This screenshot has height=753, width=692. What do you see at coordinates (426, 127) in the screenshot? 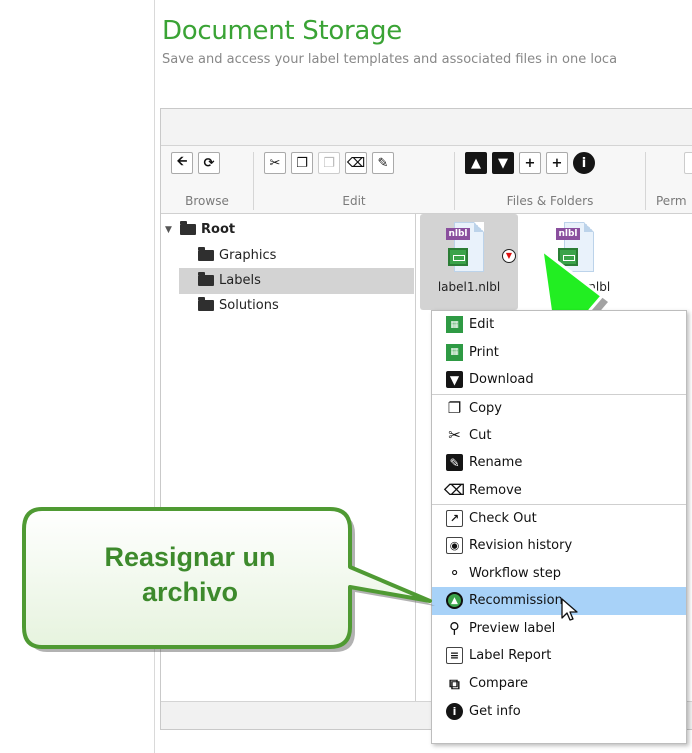
I see `app-top-bar` at bounding box center [426, 127].